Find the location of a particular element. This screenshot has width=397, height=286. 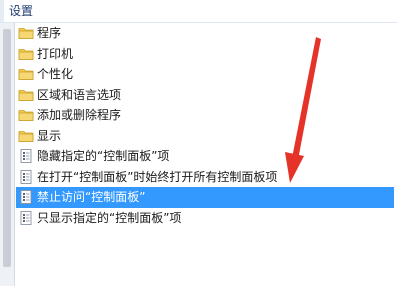

settings-header: 设置 is located at coordinates (198, 11).